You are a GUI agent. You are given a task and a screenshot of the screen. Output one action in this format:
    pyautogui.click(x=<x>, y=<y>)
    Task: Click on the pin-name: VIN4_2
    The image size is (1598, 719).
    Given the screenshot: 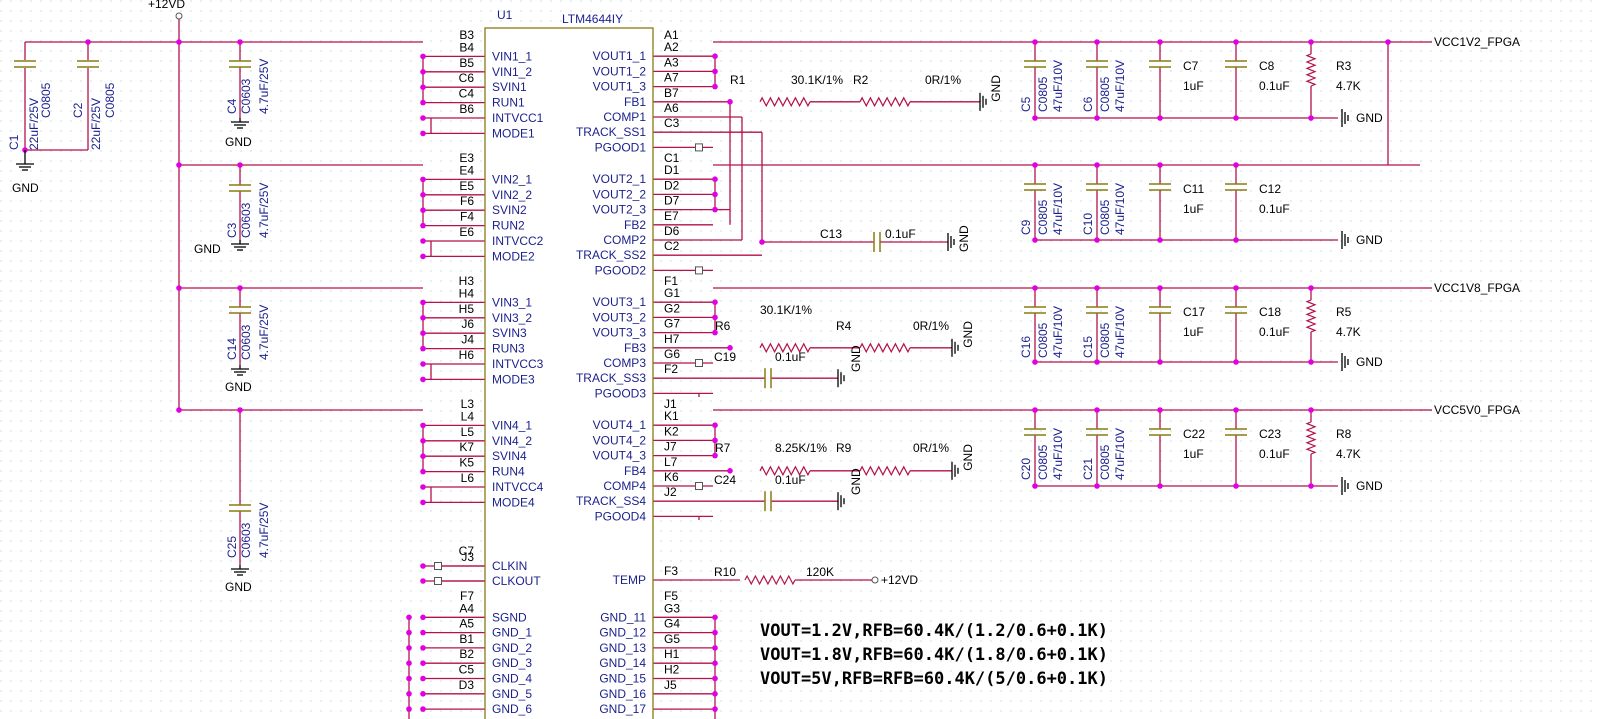 What is the action you would take?
    pyautogui.click(x=512, y=441)
    